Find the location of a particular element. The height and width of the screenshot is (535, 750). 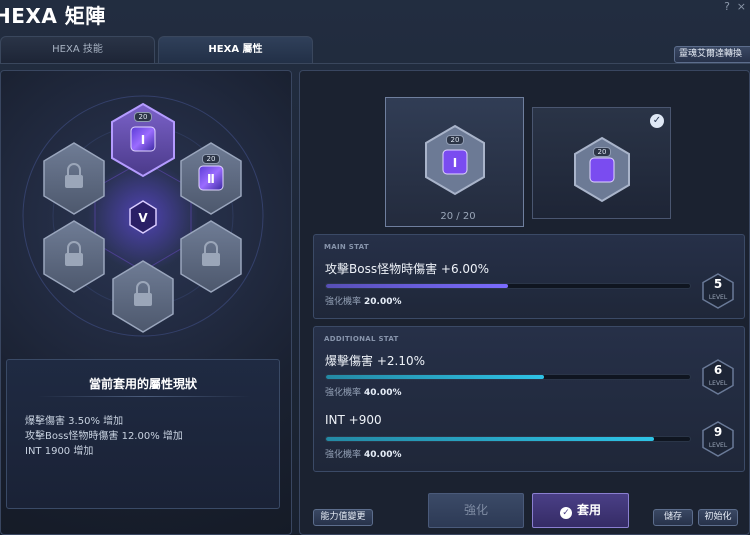

svg-text: V is located at coordinates (143, 218).